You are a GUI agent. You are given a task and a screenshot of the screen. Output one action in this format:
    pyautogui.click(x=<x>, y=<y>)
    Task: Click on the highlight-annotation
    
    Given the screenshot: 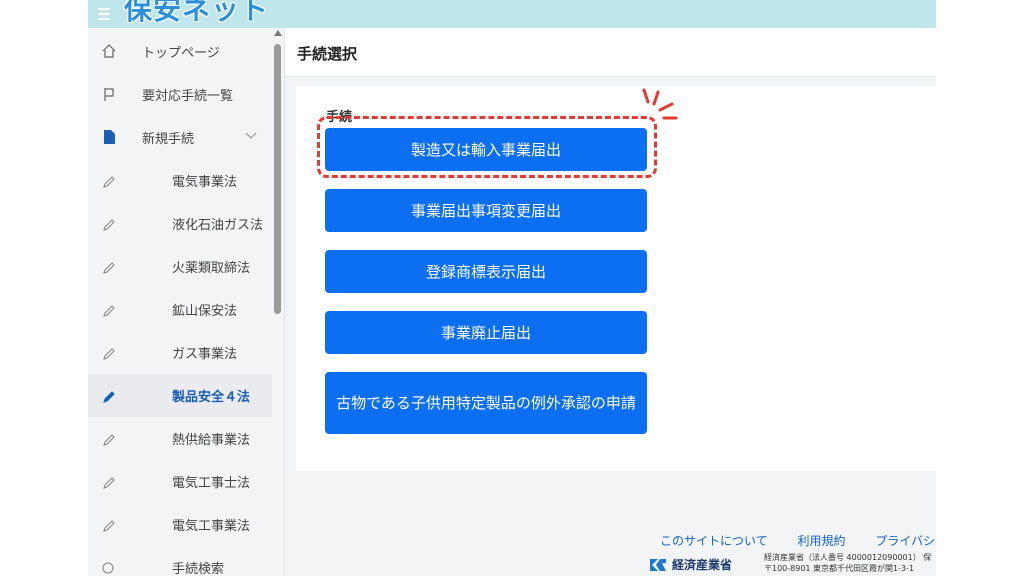 What is the action you would take?
    pyautogui.click(x=487, y=147)
    